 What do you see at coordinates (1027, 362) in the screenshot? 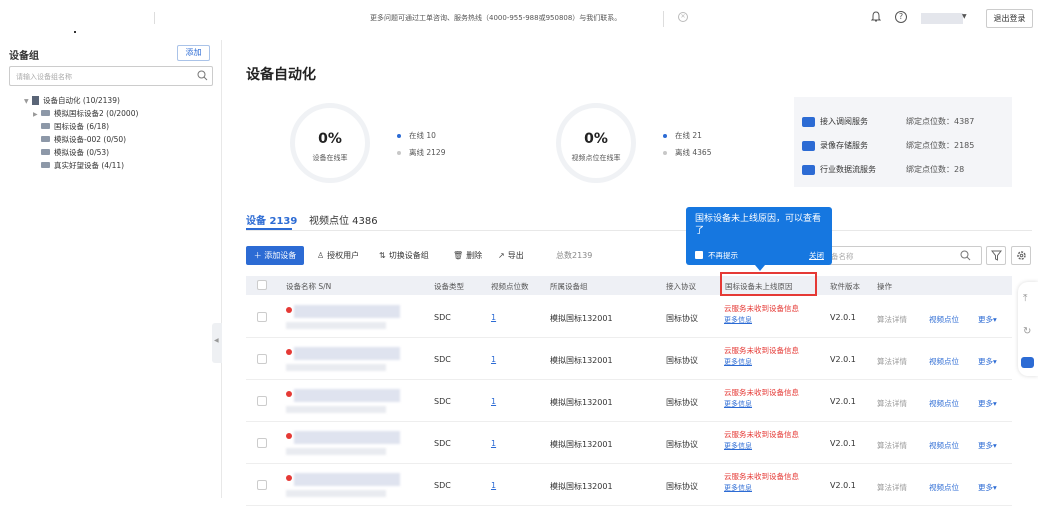
I see `chat-icon` at bounding box center [1027, 362].